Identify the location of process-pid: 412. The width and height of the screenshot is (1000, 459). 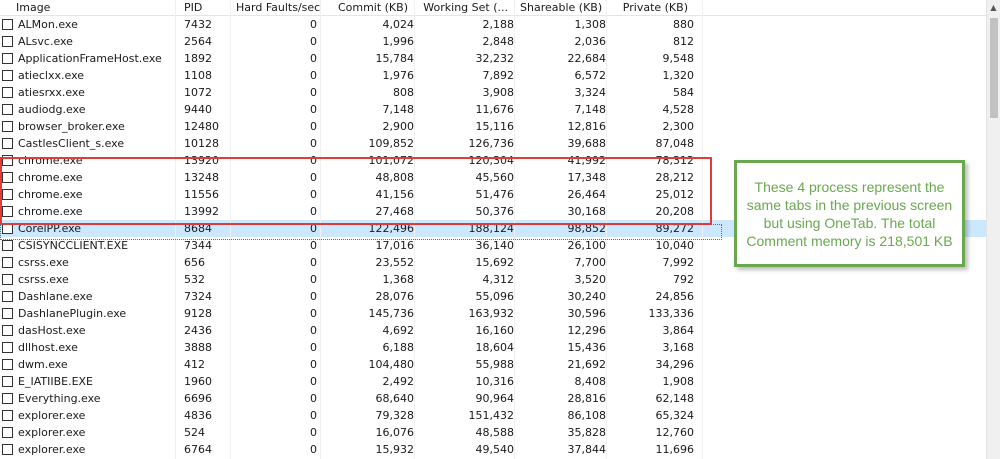
(194, 364).